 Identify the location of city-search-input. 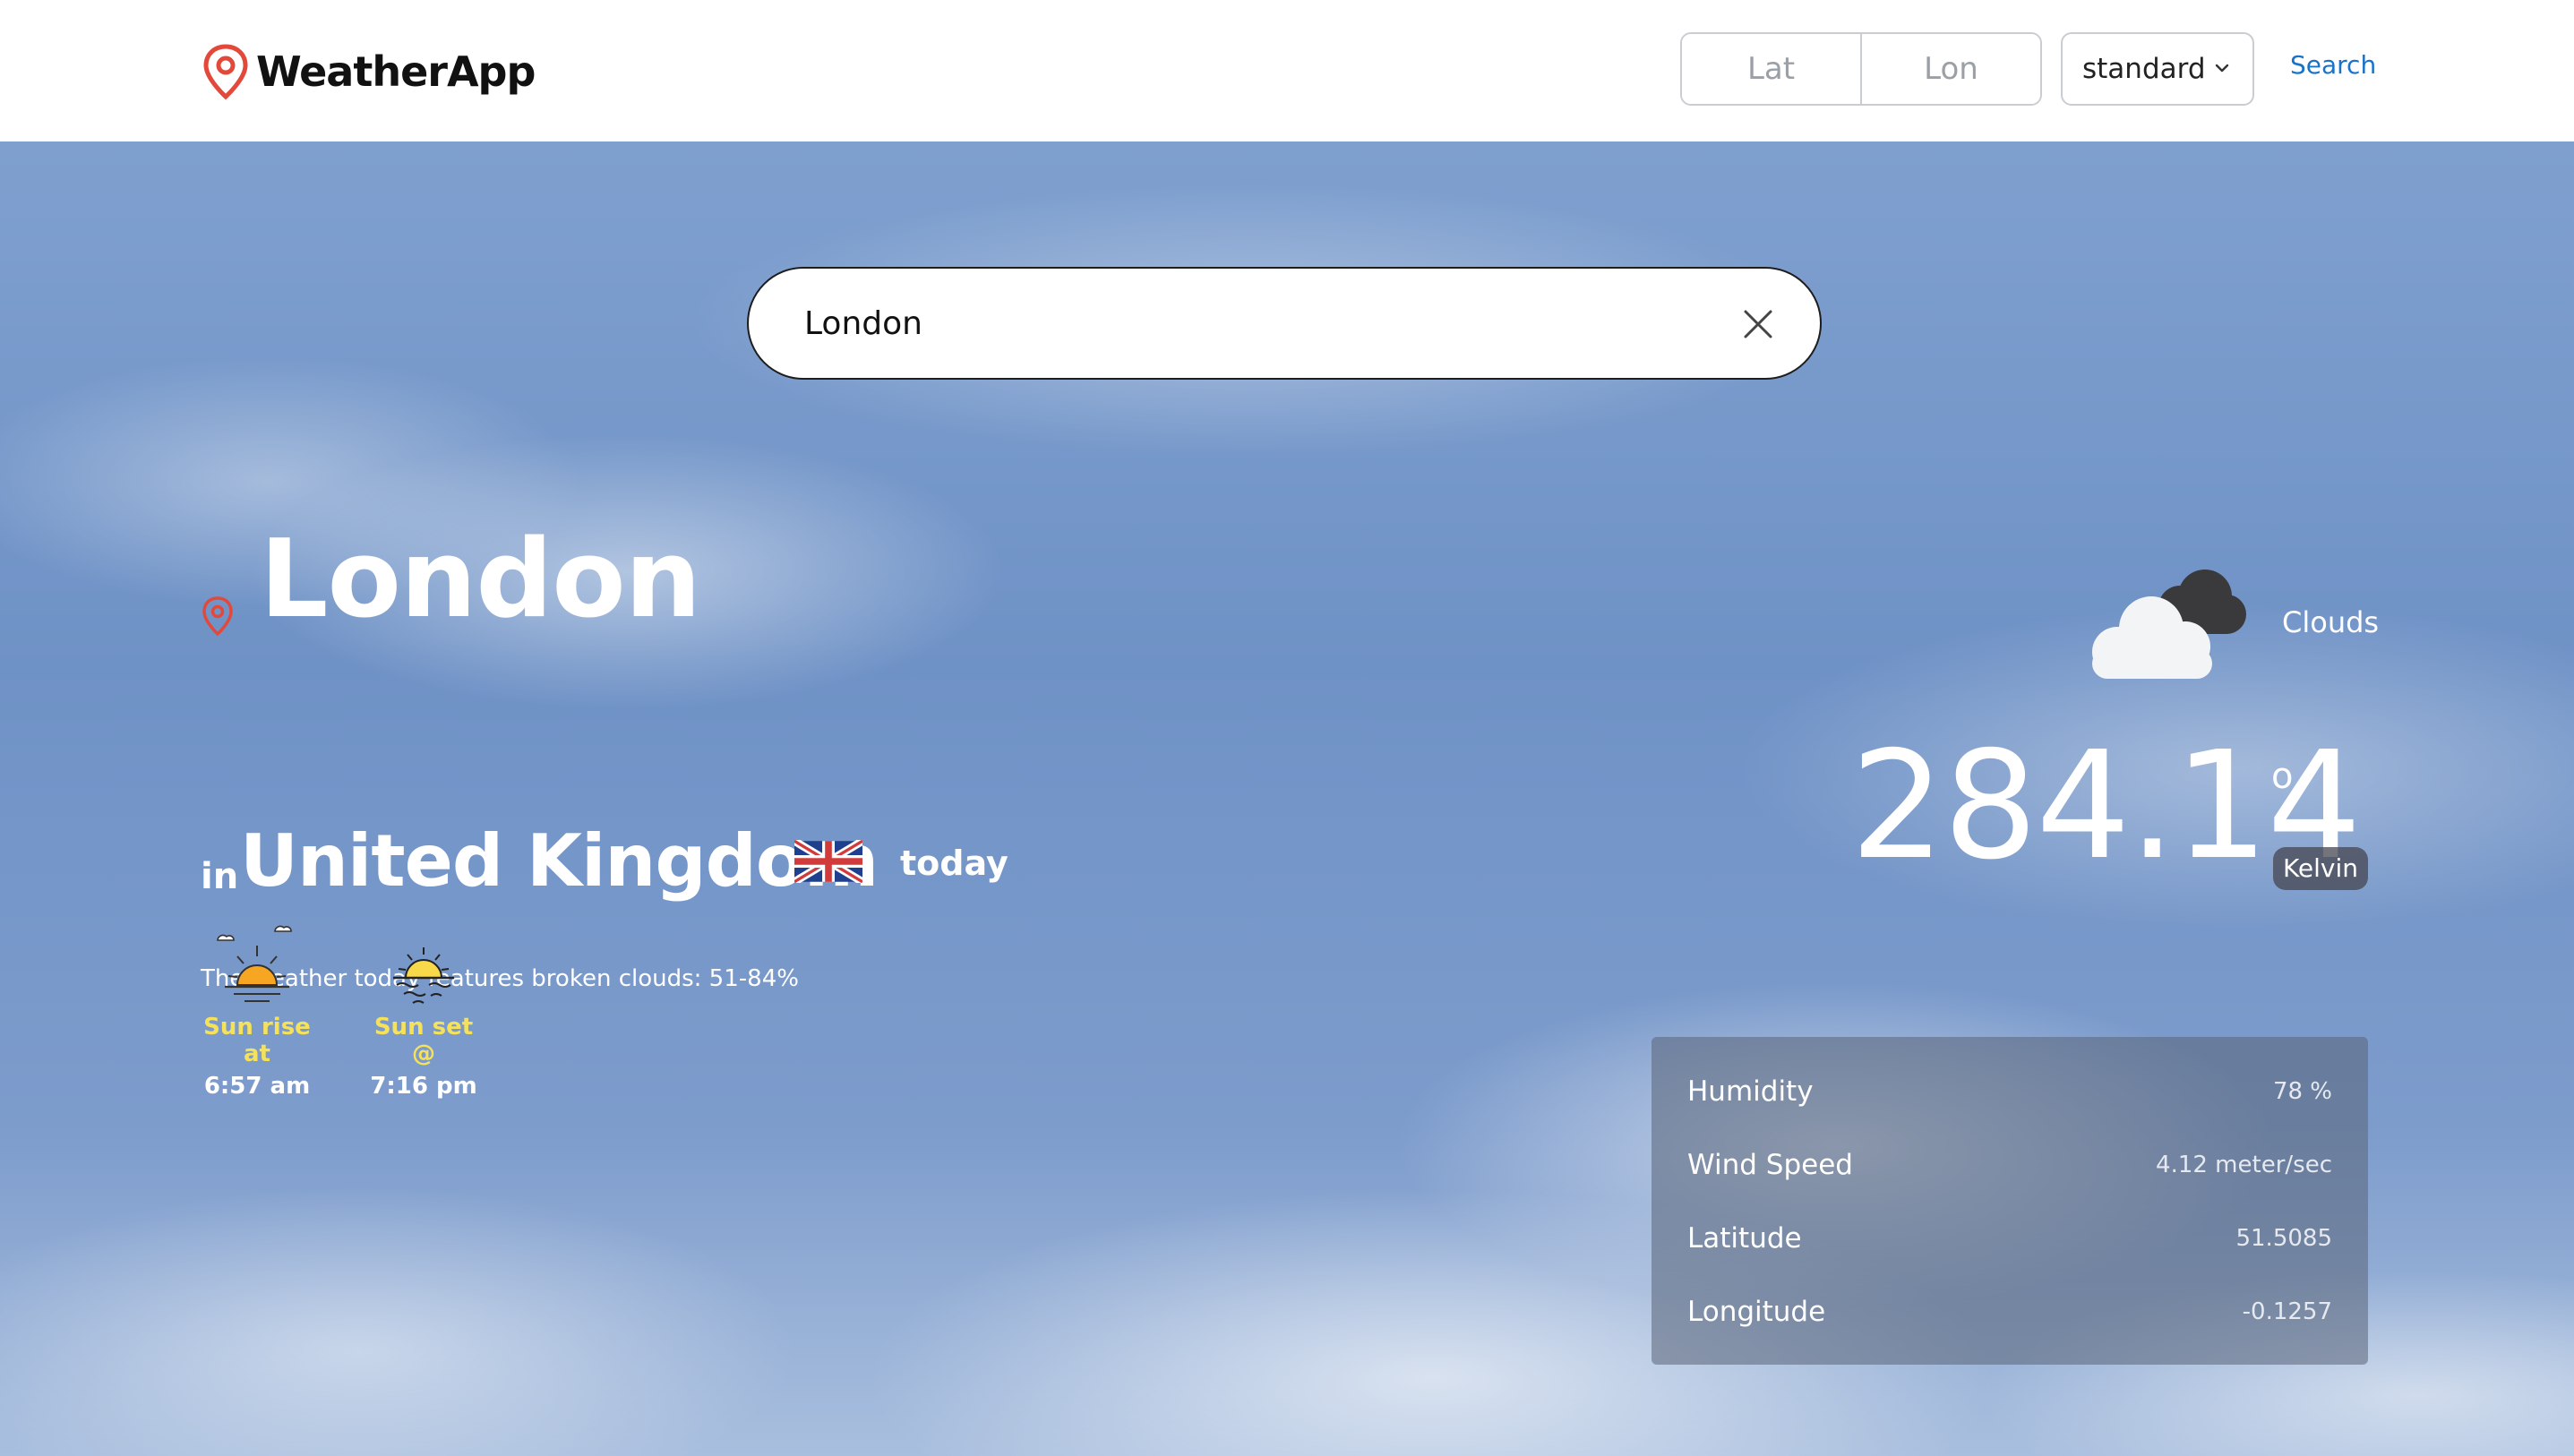
(1252, 323).